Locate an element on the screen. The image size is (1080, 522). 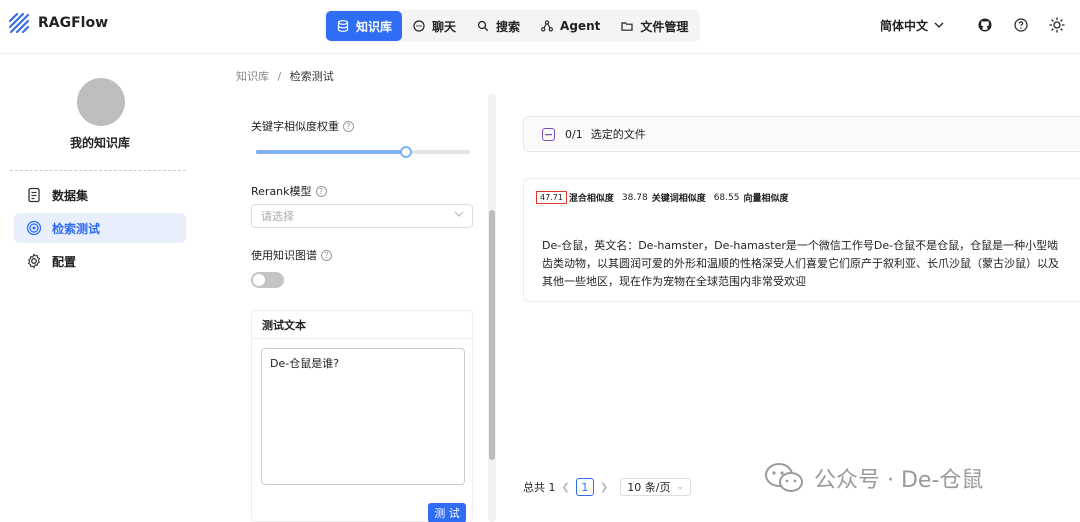
database-icon is located at coordinates (343, 26).